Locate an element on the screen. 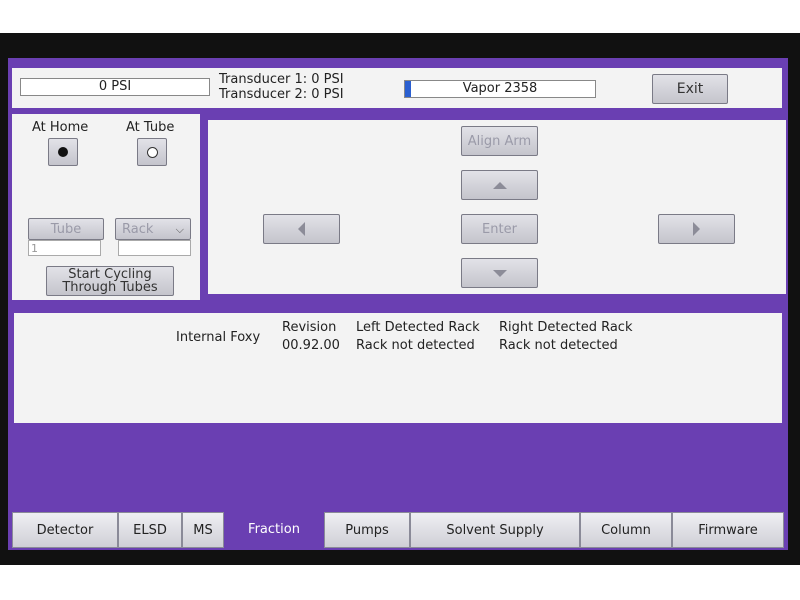 Image resolution: width=800 pixels, height=600 pixels. revision-value: 00.92.00 is located at coordinates (311, 345).